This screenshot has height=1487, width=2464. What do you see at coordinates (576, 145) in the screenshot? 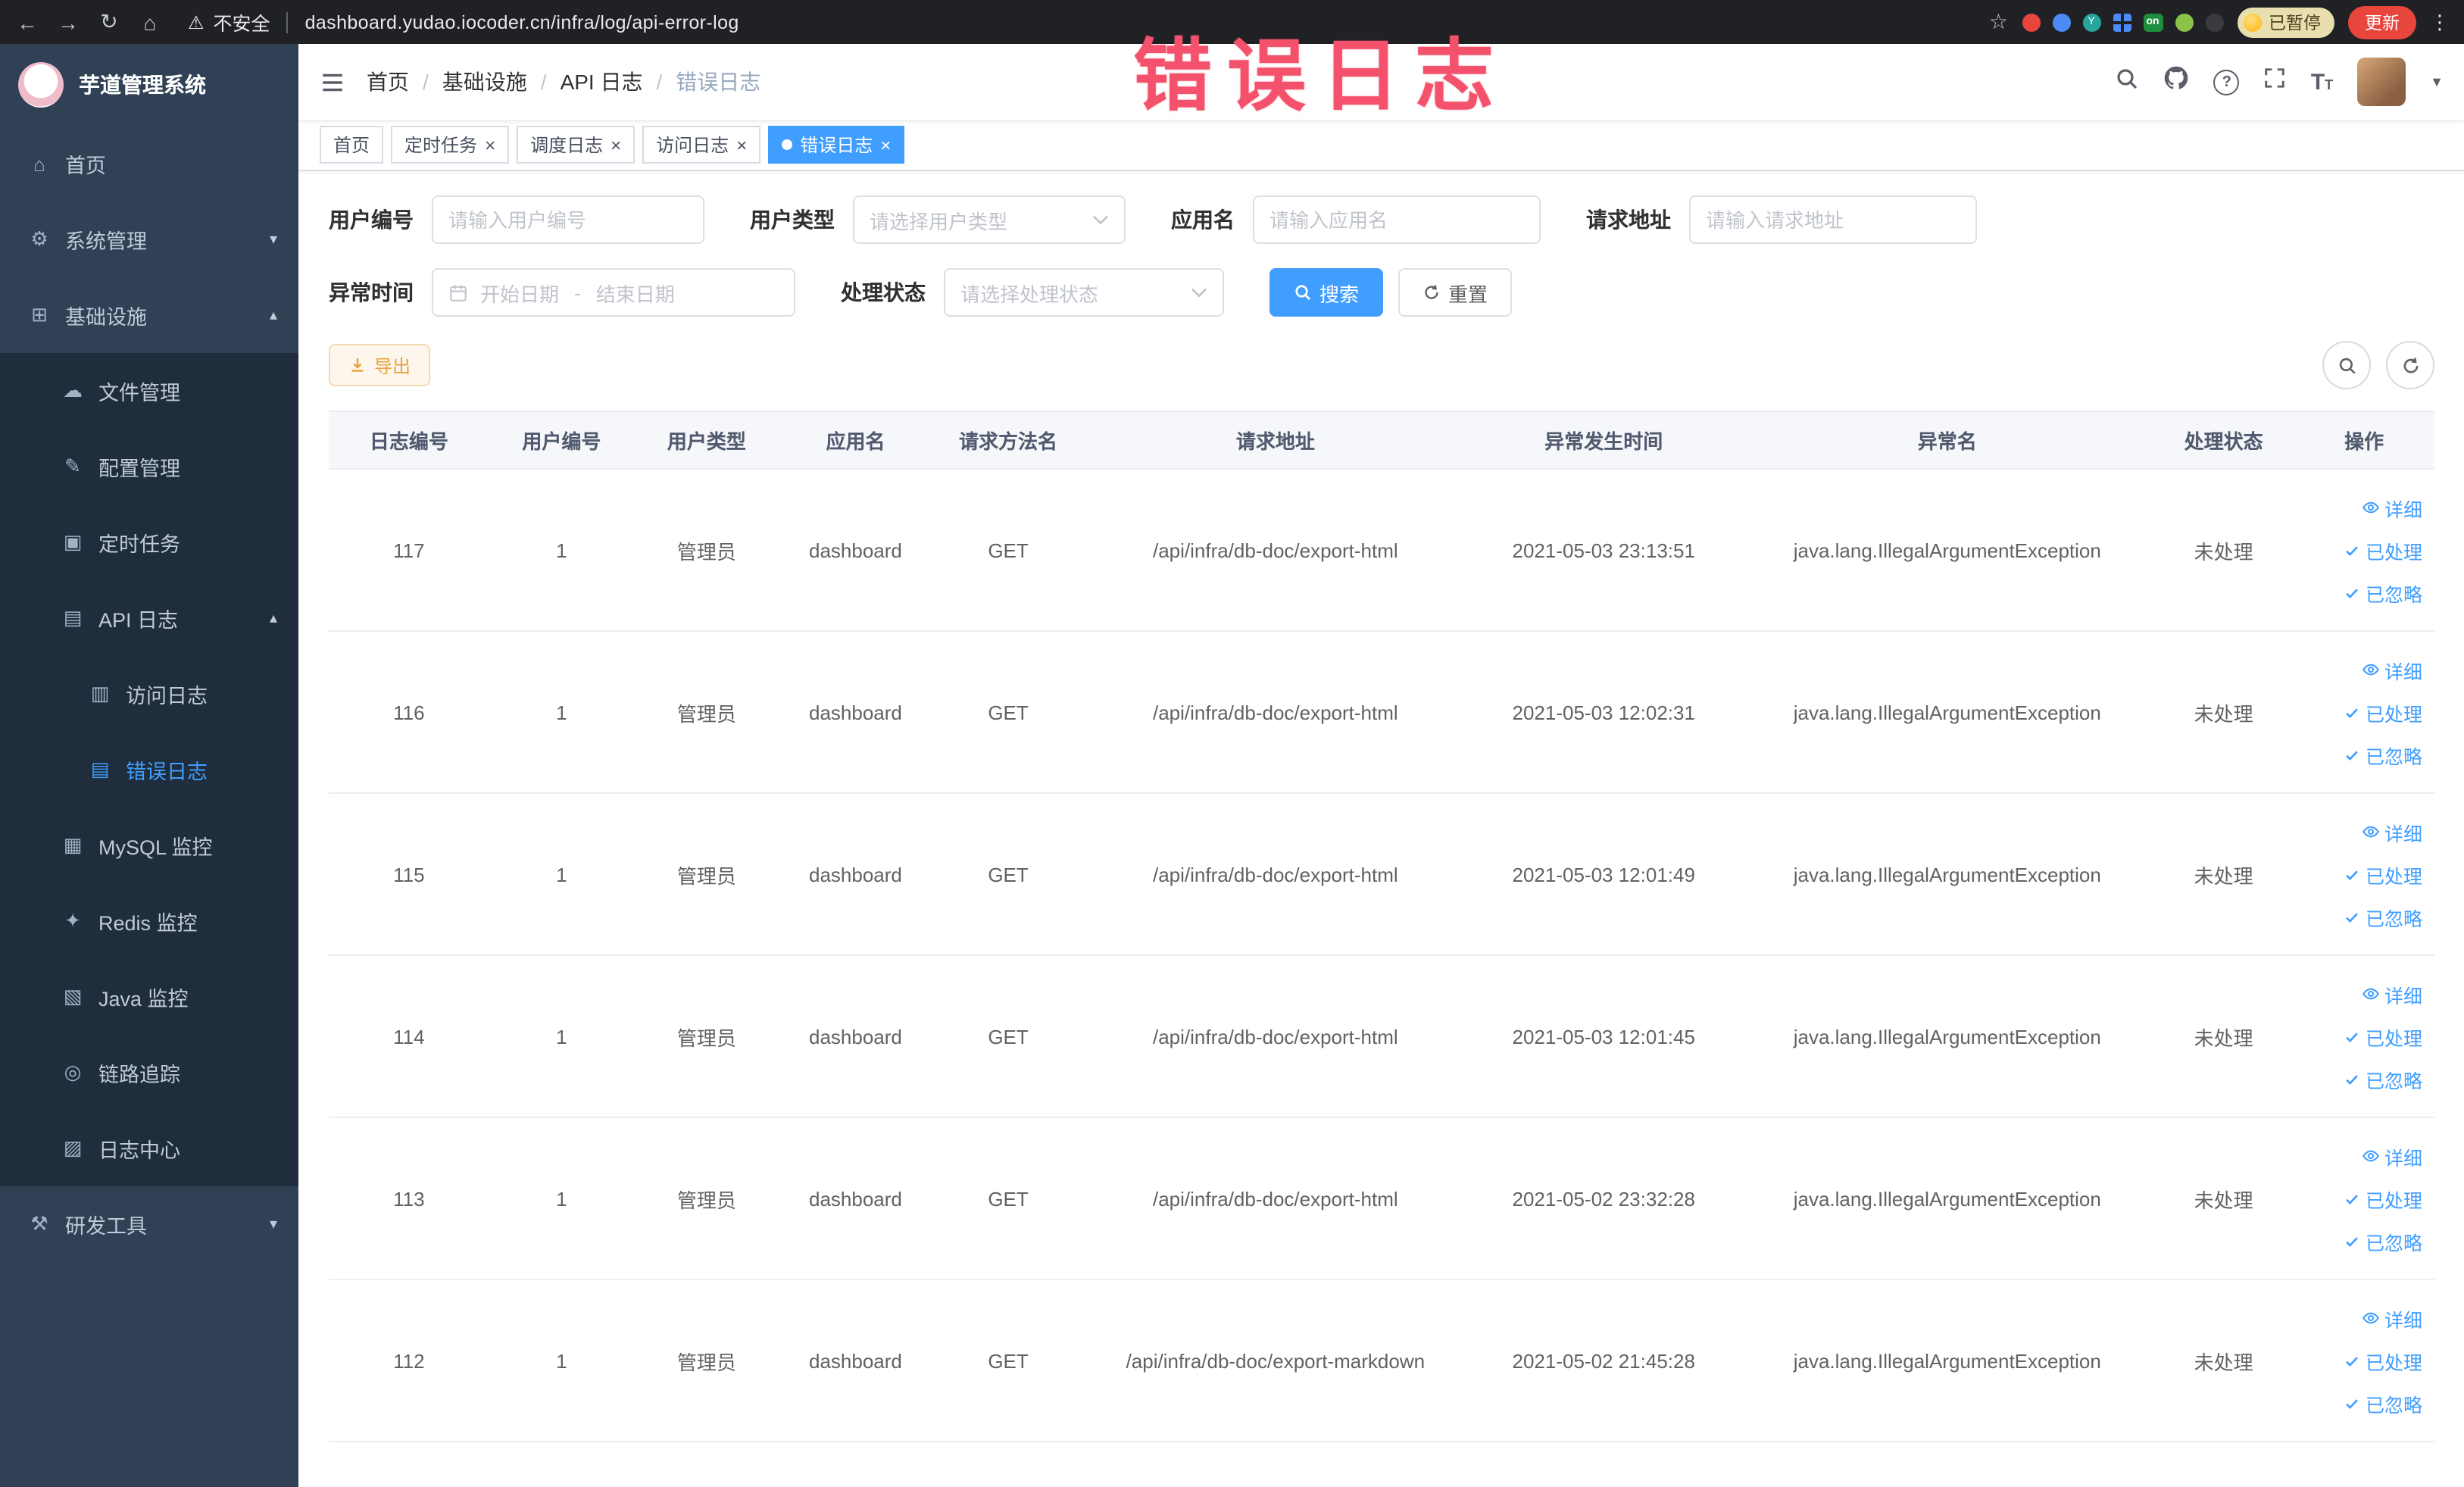
I see `tab: 调度日志 ×` at bounding box center [576, 145].